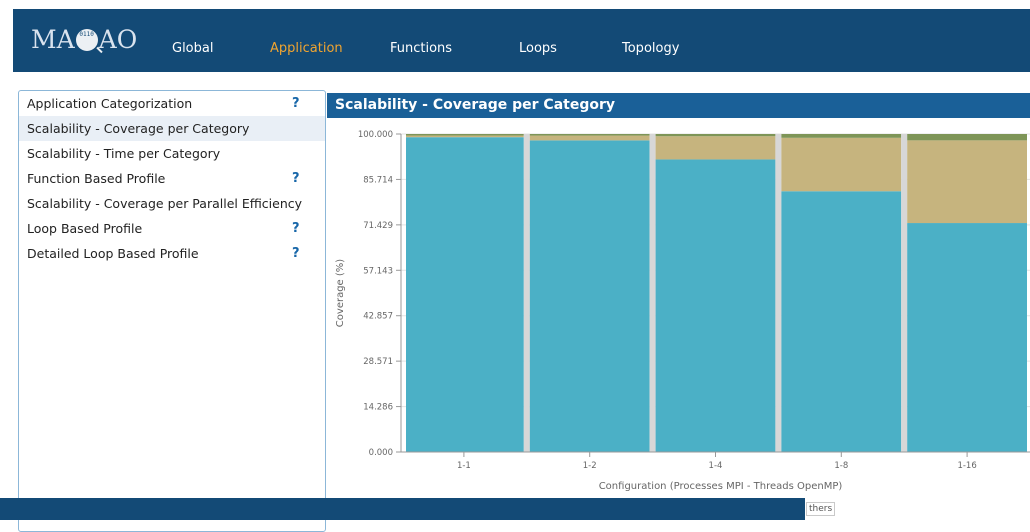 This screenshot has width=1030, height=532. What do you see at coordinates (378, 271) in the screenshot?
I see `y-tick-label: 57.143` at bounding box center [378, 271].